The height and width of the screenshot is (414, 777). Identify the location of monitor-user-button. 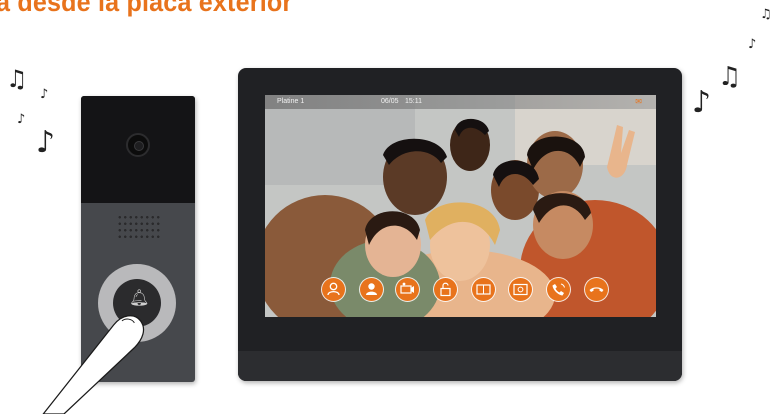
(333, 289).